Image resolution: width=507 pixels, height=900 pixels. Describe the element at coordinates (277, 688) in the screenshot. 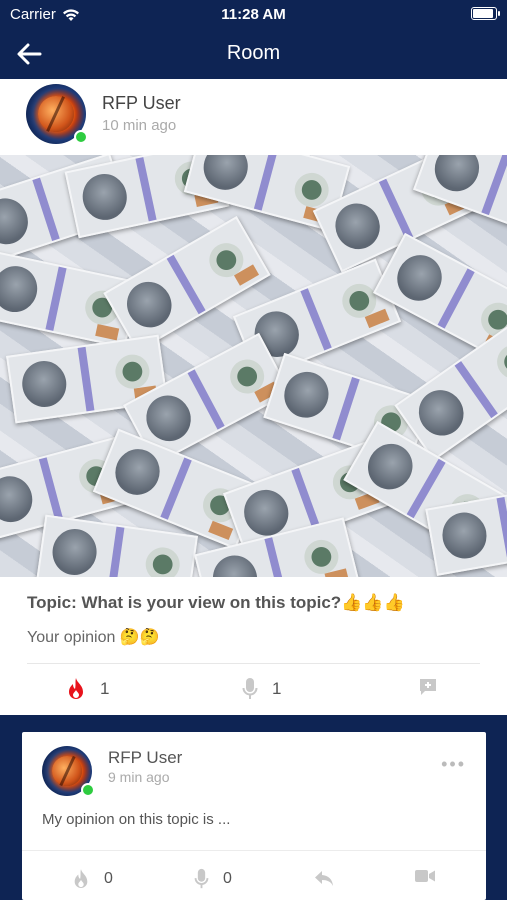

I see `post-mic-count: 1` at that location.